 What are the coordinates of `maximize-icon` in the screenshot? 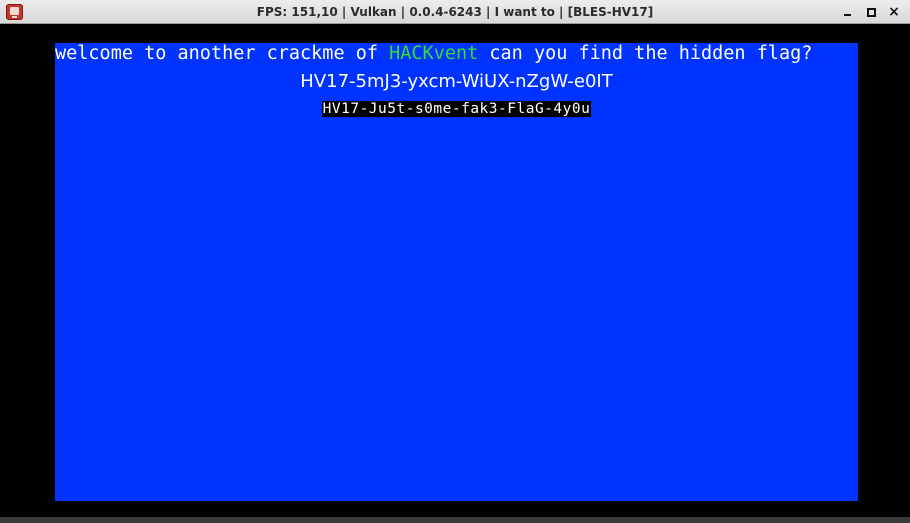 It's located at (871, 12).